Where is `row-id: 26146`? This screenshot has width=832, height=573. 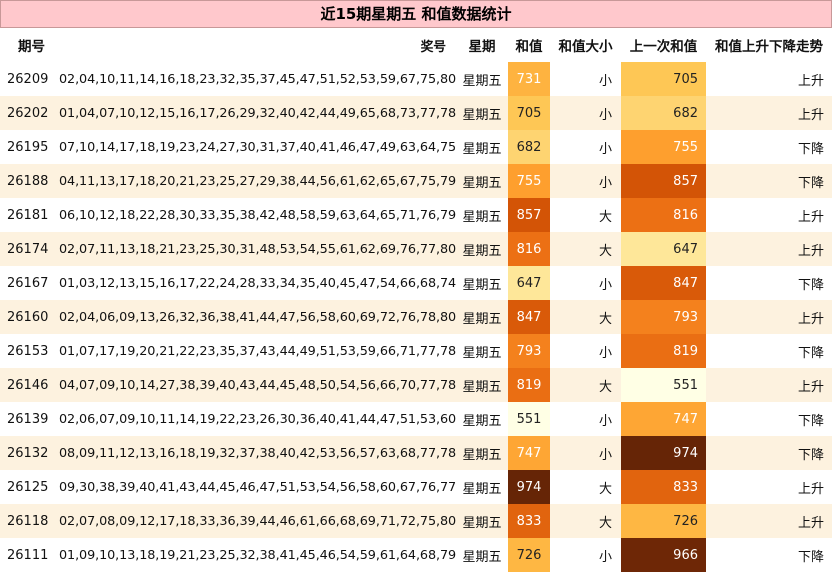 row-id: 26146 is located at coordinates (27, 385).